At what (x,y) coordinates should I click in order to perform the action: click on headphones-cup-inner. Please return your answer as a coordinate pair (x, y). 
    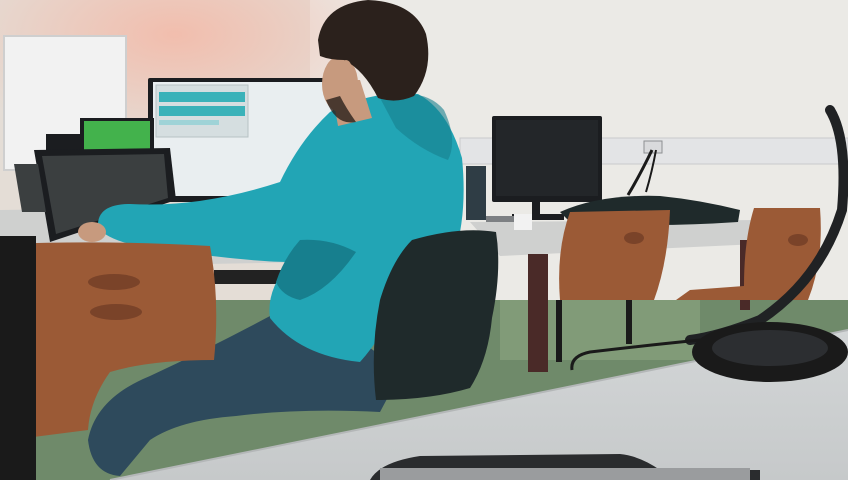
    Looking at the image, I should click on (770, 348).